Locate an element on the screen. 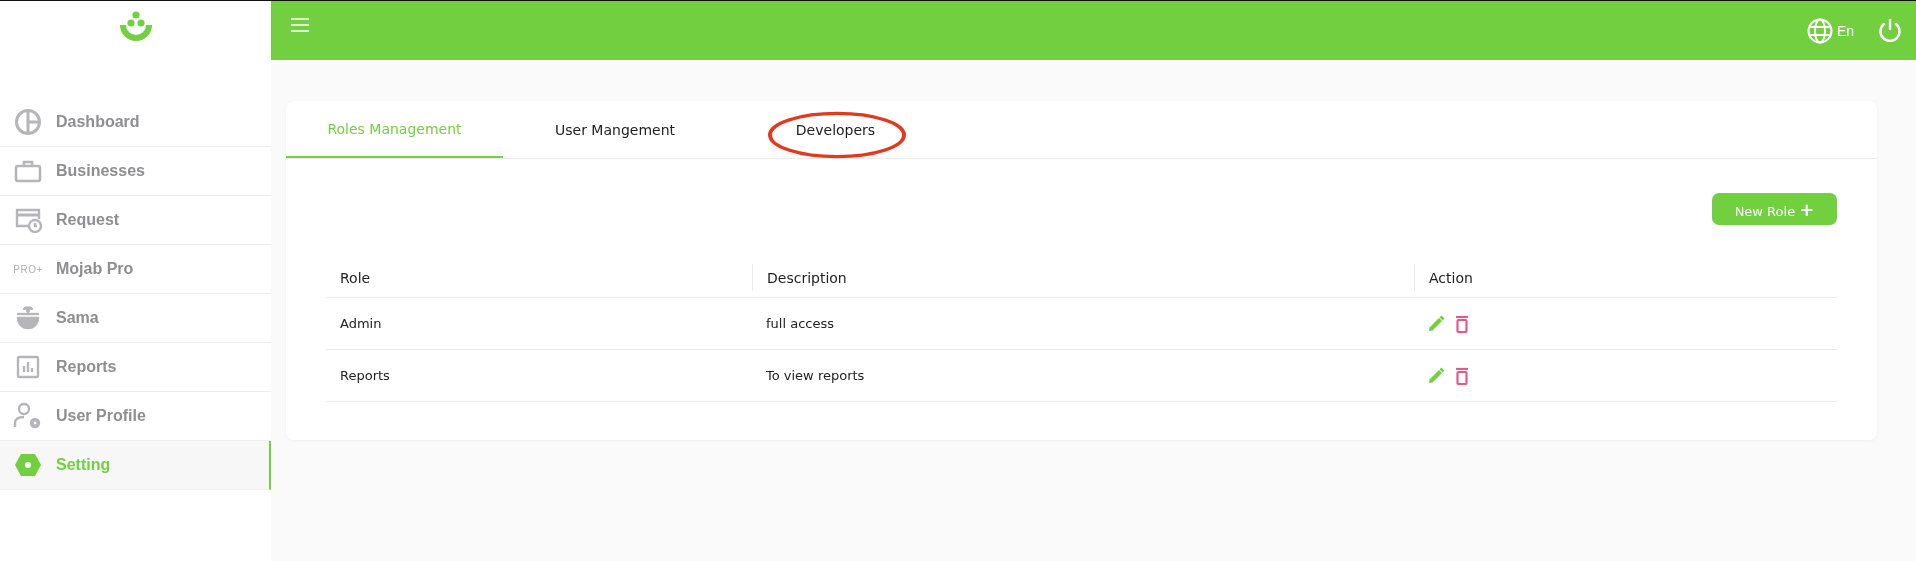 The width and height of the screenshot is (1916, 561). table-cell-text: To view reports is located at coordinates (815, 375).